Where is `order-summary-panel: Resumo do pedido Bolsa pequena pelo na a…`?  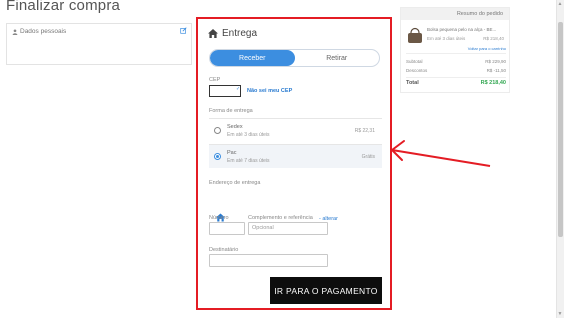
order-summary-panel: Resumo do pedido Bolsa pequena pelo na a… is located at coordinates (455, 50).